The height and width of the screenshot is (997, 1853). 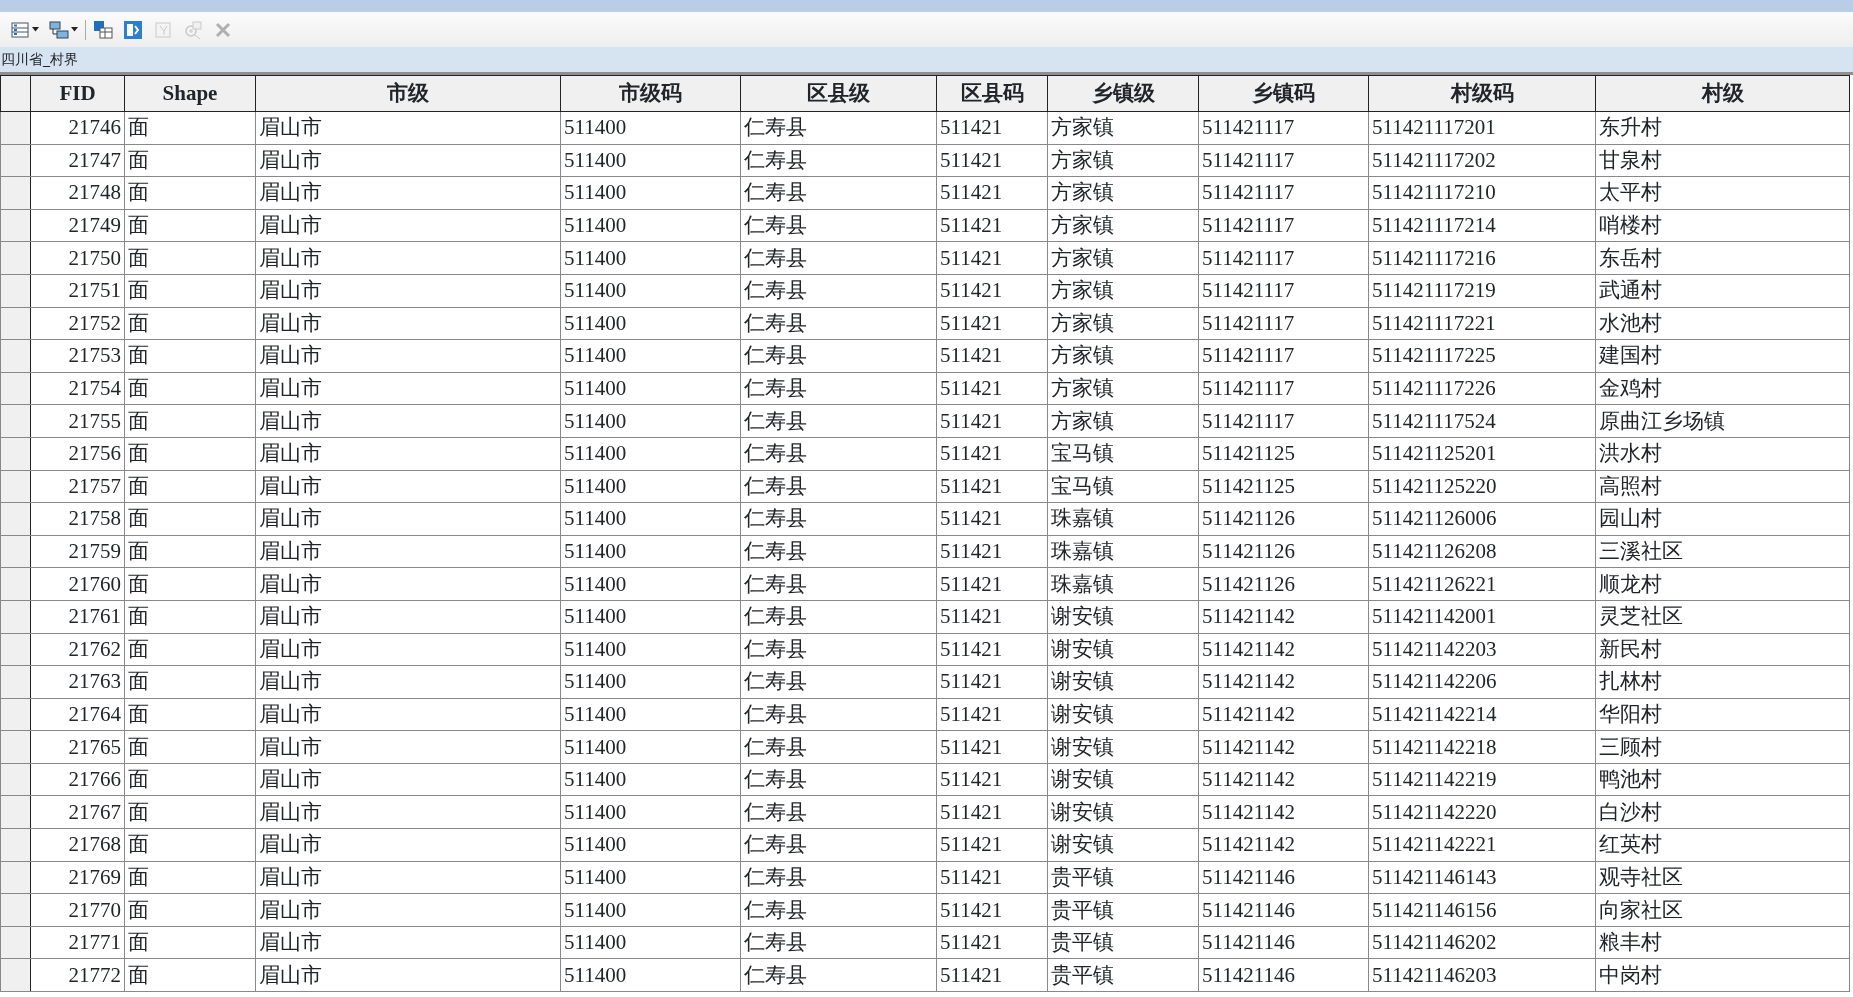 I want to click on table-cell: 珠嘉镇, so click(x=1082, y=551).